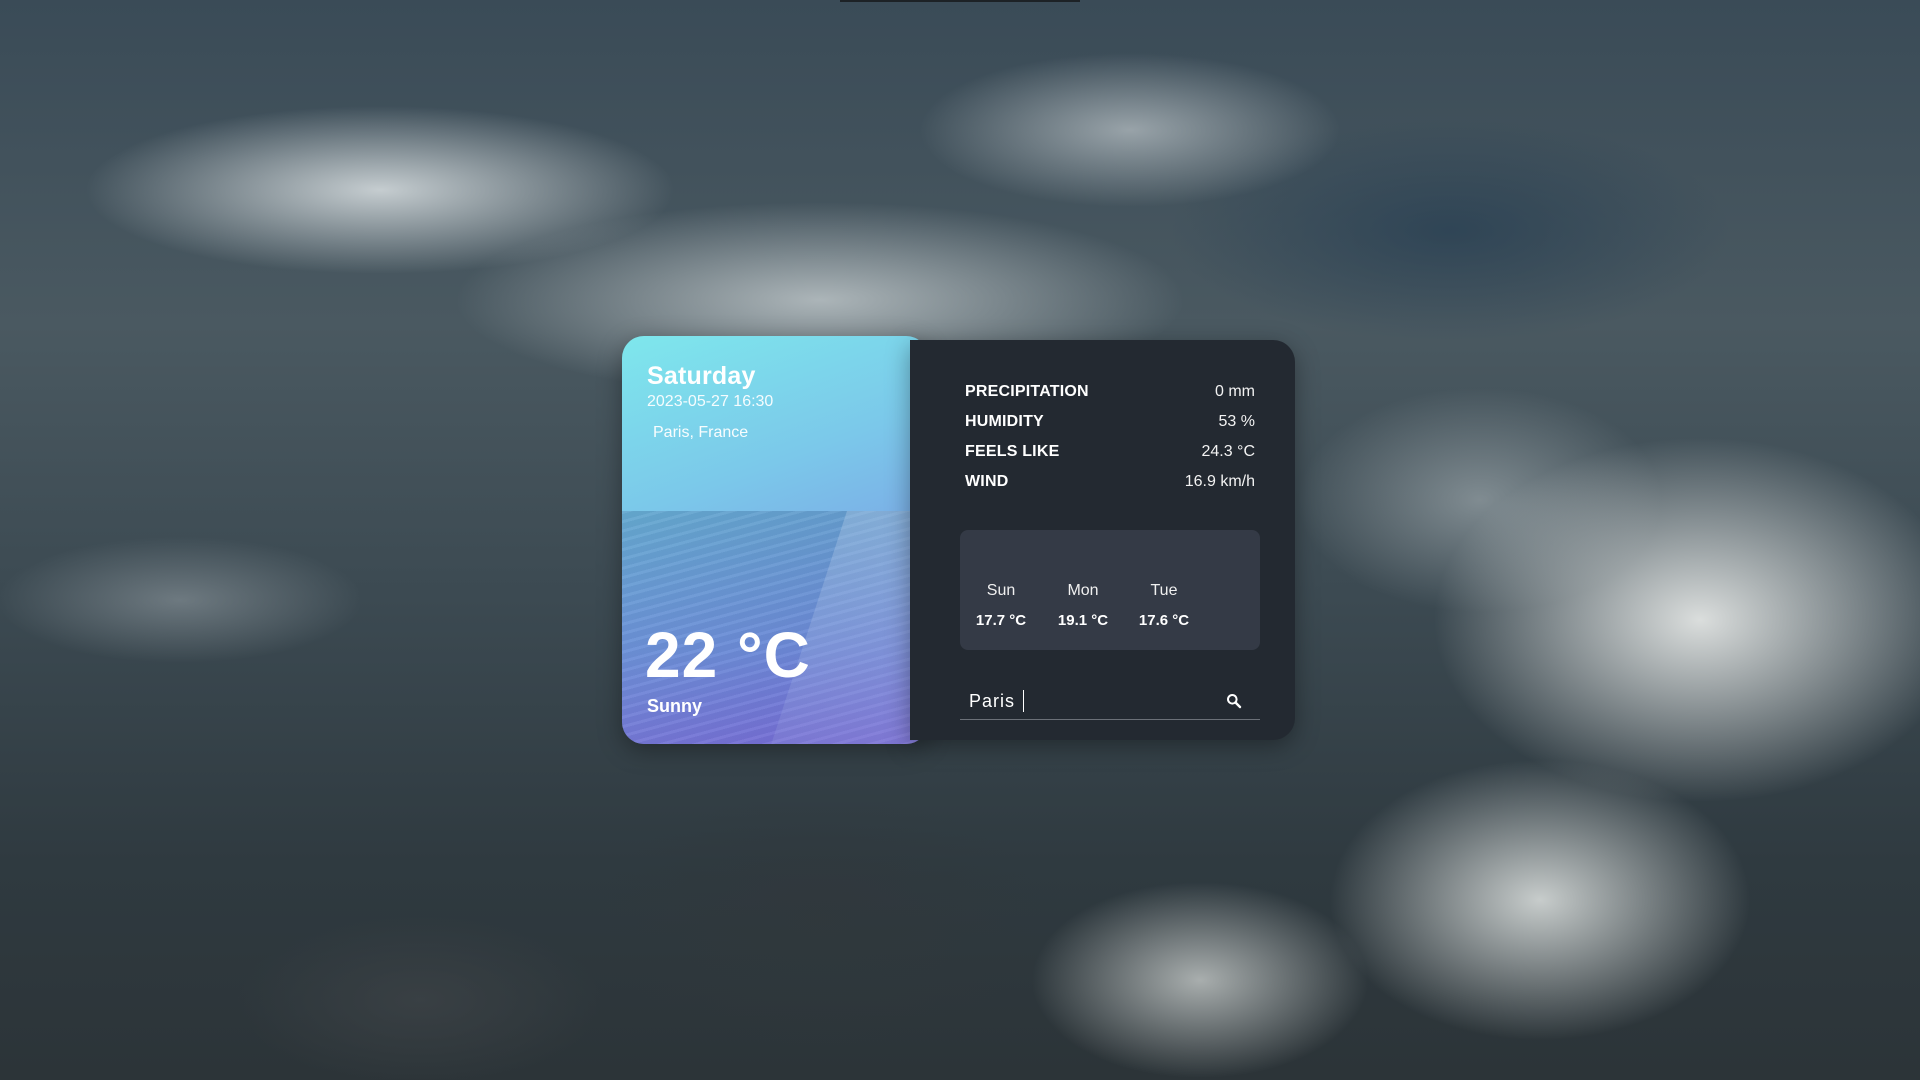 This screenshot has height=1080, width=1920. What do you see at coordinates (1023, 701) in the screenshot?
I see `text-caret` at bounding box center [1023, 701].